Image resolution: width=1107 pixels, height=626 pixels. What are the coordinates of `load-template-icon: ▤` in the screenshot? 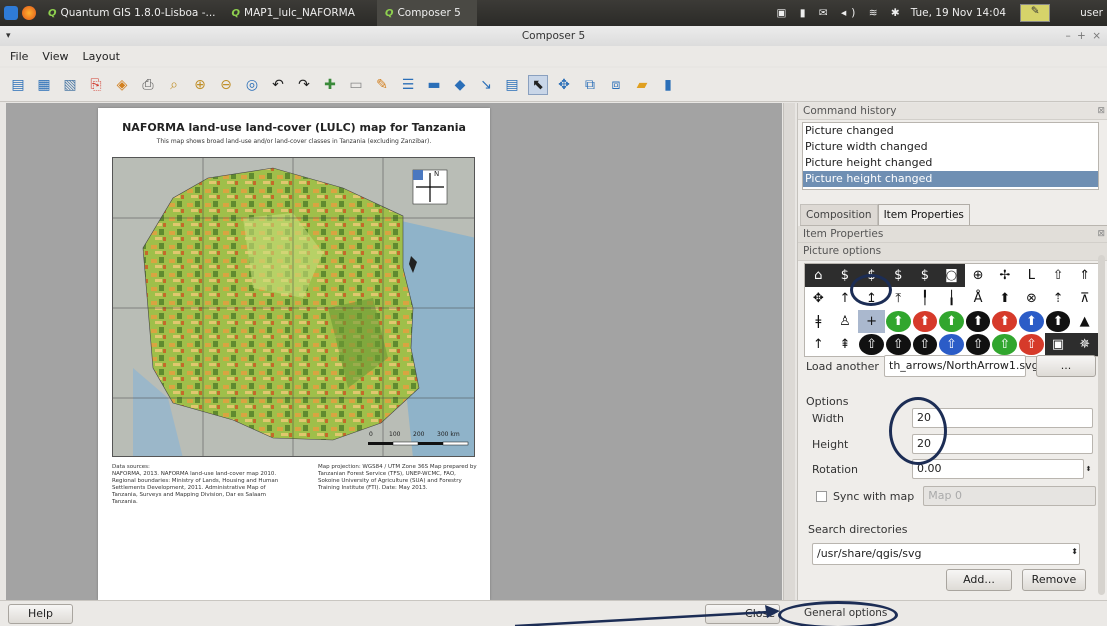 It's located at (18, 85).